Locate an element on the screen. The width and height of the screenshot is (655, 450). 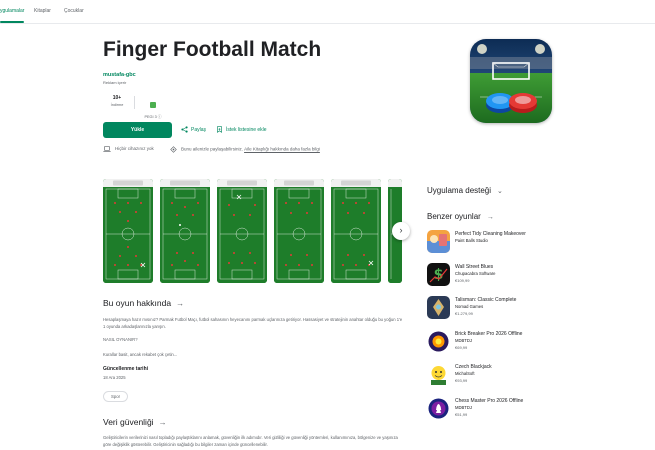
about-paragraph-2: NASIL OYNANIR? is located at coordinates (120, 339).